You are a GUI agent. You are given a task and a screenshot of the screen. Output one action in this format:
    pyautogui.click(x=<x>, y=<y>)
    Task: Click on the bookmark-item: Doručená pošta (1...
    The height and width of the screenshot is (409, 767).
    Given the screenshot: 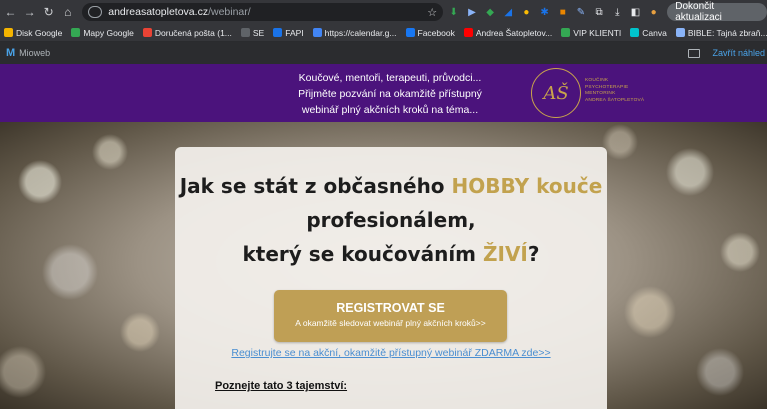 What is the action you would take?
    pyautogui.click(x=187, y=32)
    